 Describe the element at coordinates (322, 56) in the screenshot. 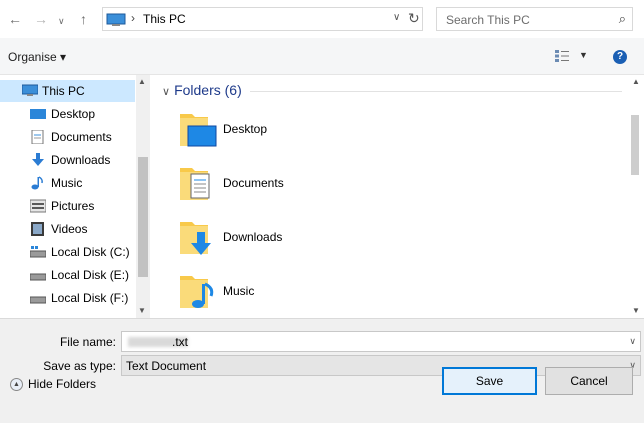

I see `toolbar: Organise ▾ ▼ ?` at that location.